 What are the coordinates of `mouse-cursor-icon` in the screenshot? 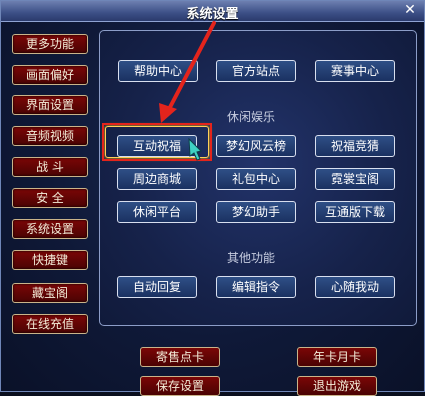 It's located at (195, 149).